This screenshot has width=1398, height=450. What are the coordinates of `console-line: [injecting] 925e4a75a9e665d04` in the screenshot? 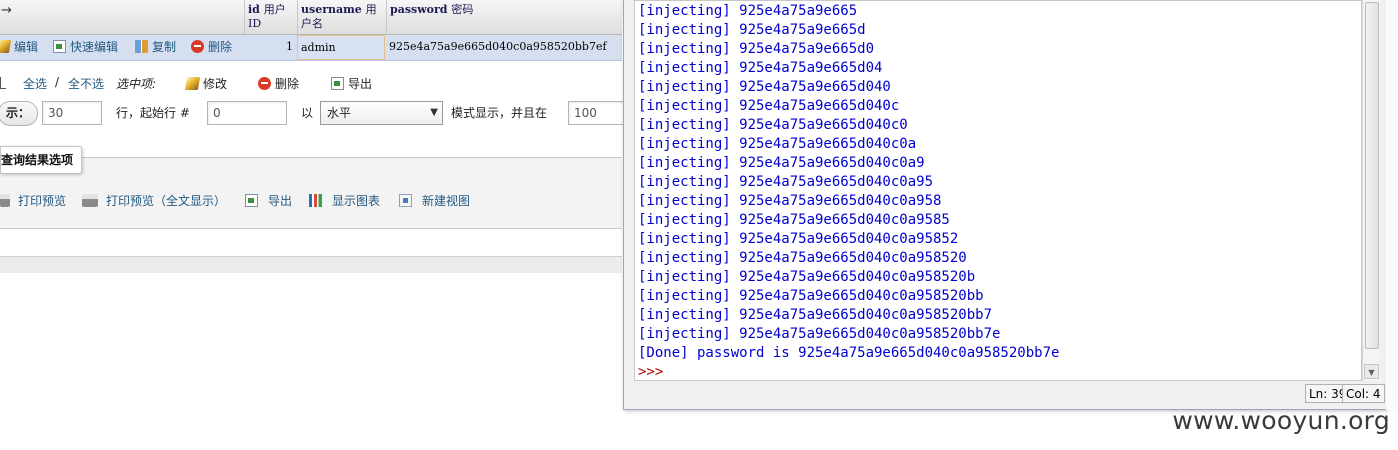 It's located at (760, 68).